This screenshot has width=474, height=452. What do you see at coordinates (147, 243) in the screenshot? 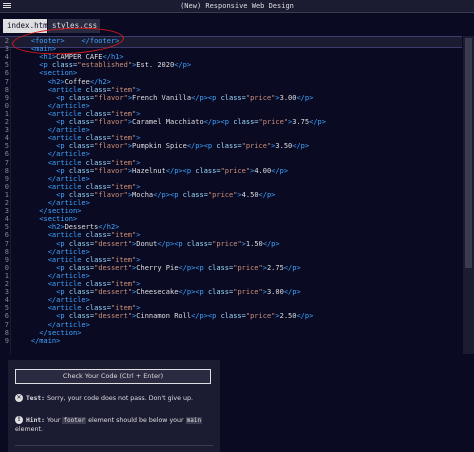
I see `code-token: Donut` at bounding box center [147, 243].